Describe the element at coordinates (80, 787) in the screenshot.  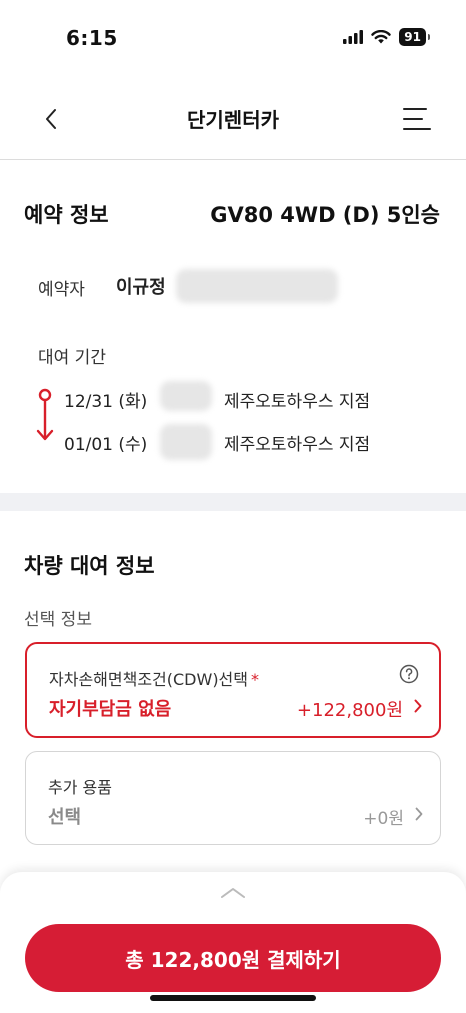
I see `extras-label: 추가 용품` at that location.